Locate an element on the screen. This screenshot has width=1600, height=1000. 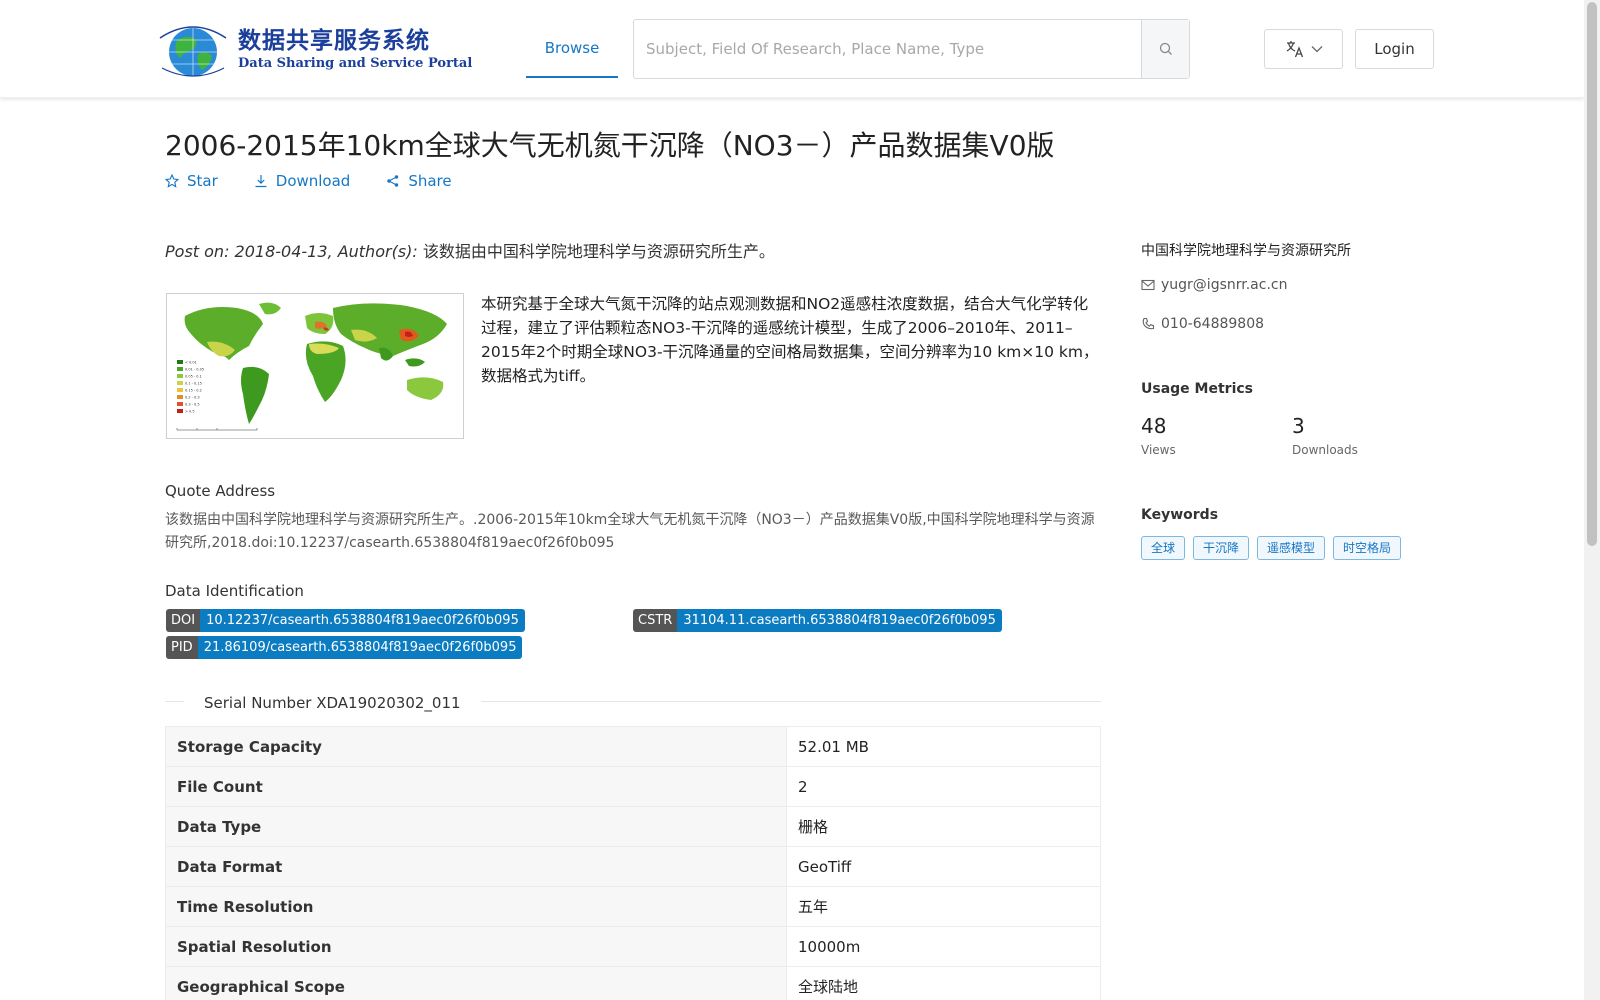
logo-title-en: Data Sharing and Service Portal is located at coordinates (355, 63).